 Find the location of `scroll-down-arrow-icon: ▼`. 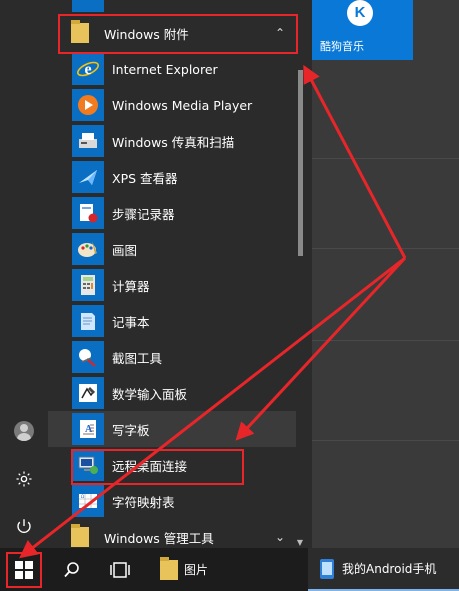

scroll-down-arrow-icon: ▼ is located at coordinates (300, 543).